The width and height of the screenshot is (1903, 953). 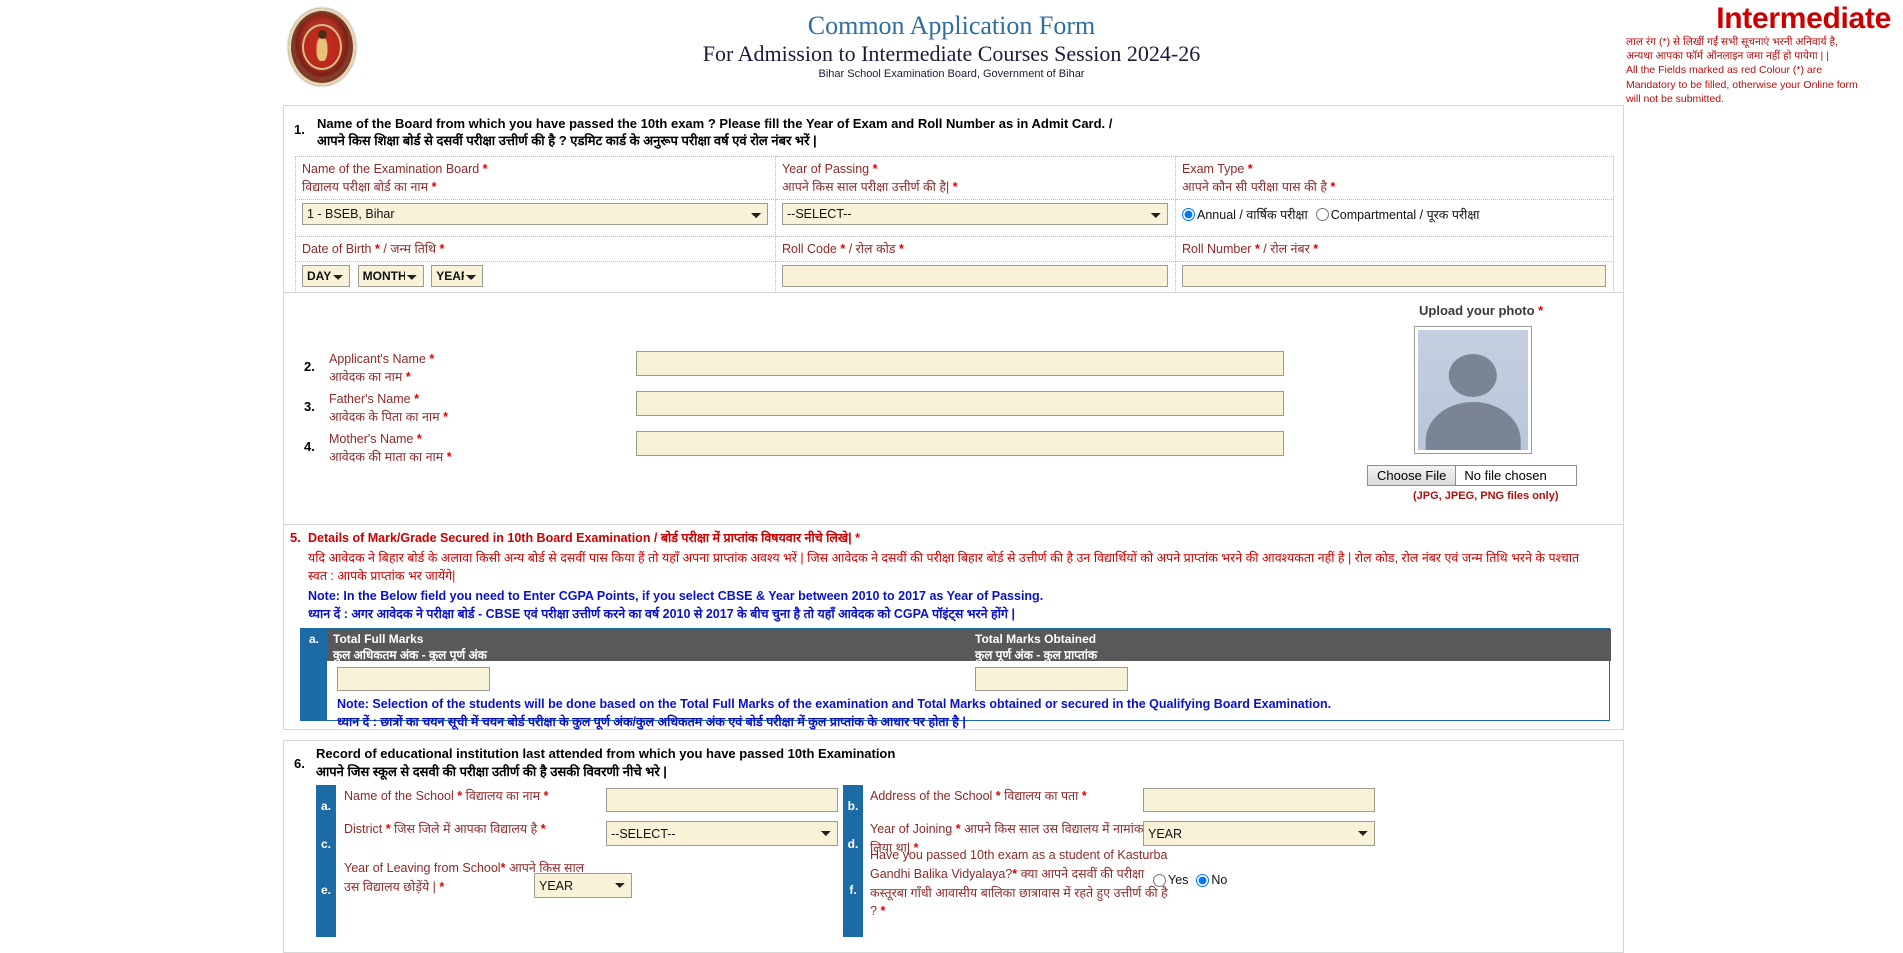 What do you see at coordinates (951, 25) in the screenshot?
I see `page-title: Common Application Form` at bounding box center [951, 25].